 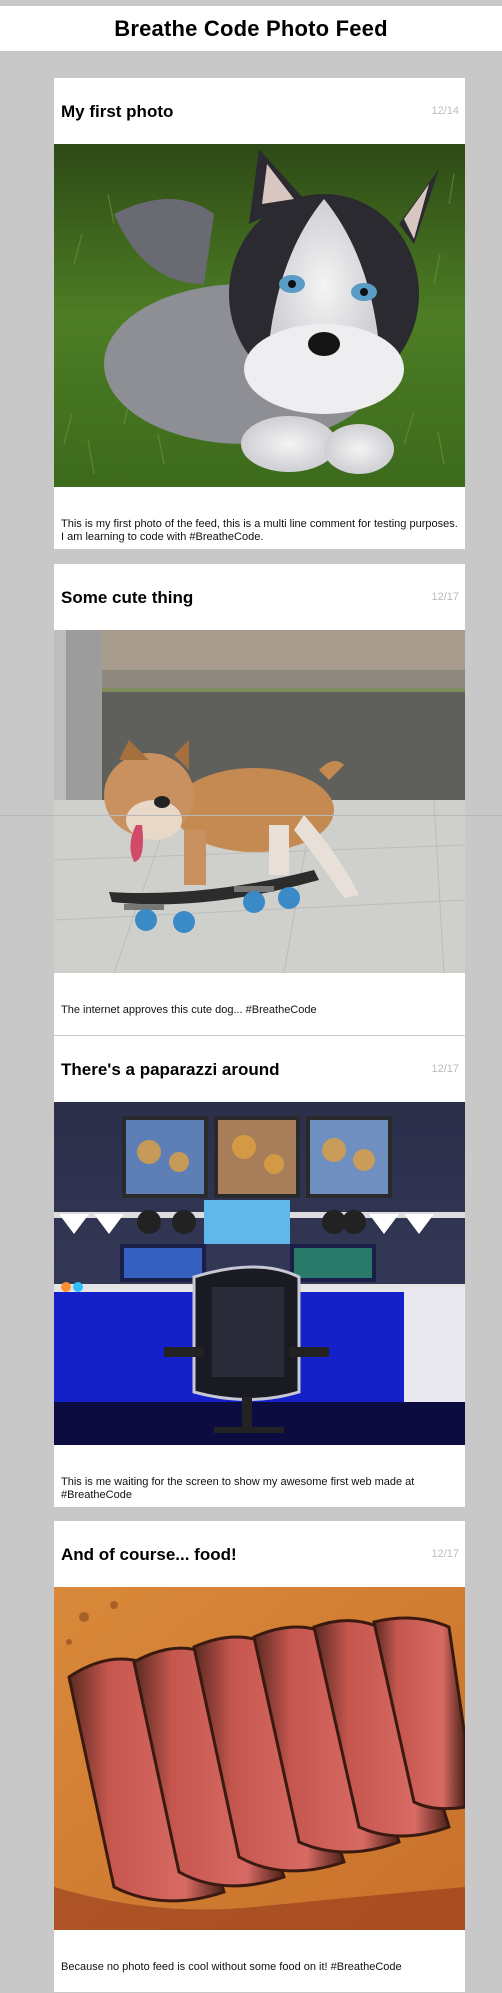 What do you see at coordinates (251, 815) in the screenshot?
I see `divider` at bounding box center [251, 815].